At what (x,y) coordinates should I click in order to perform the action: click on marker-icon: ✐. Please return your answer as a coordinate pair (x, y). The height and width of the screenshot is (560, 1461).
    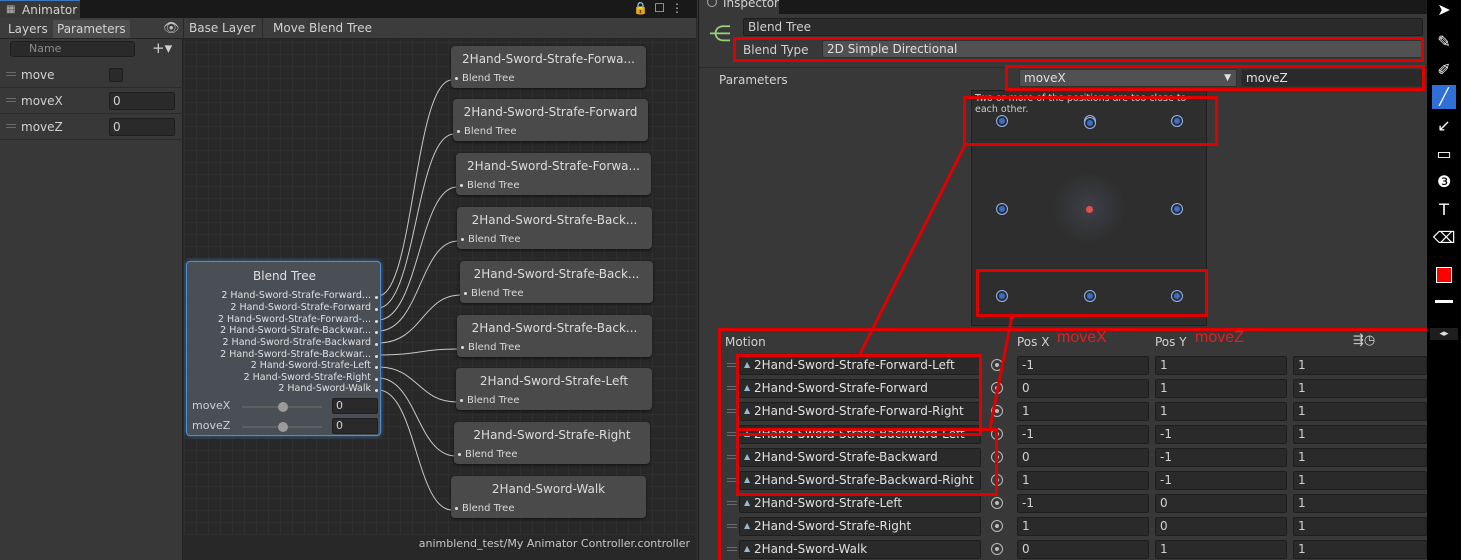
    Looking at the image, I should click on (1444, 70).